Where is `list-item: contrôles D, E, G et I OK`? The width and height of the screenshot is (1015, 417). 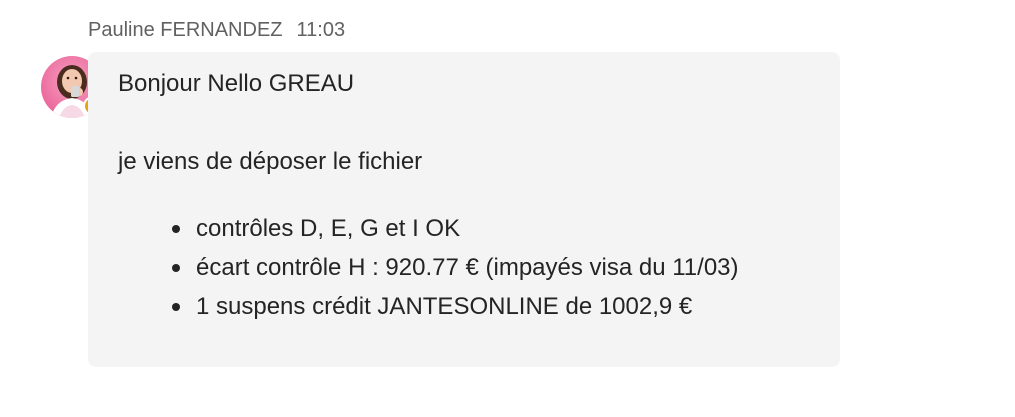
list-item: contrôles D, E, G et I OK is located at coordinates (454, 231).